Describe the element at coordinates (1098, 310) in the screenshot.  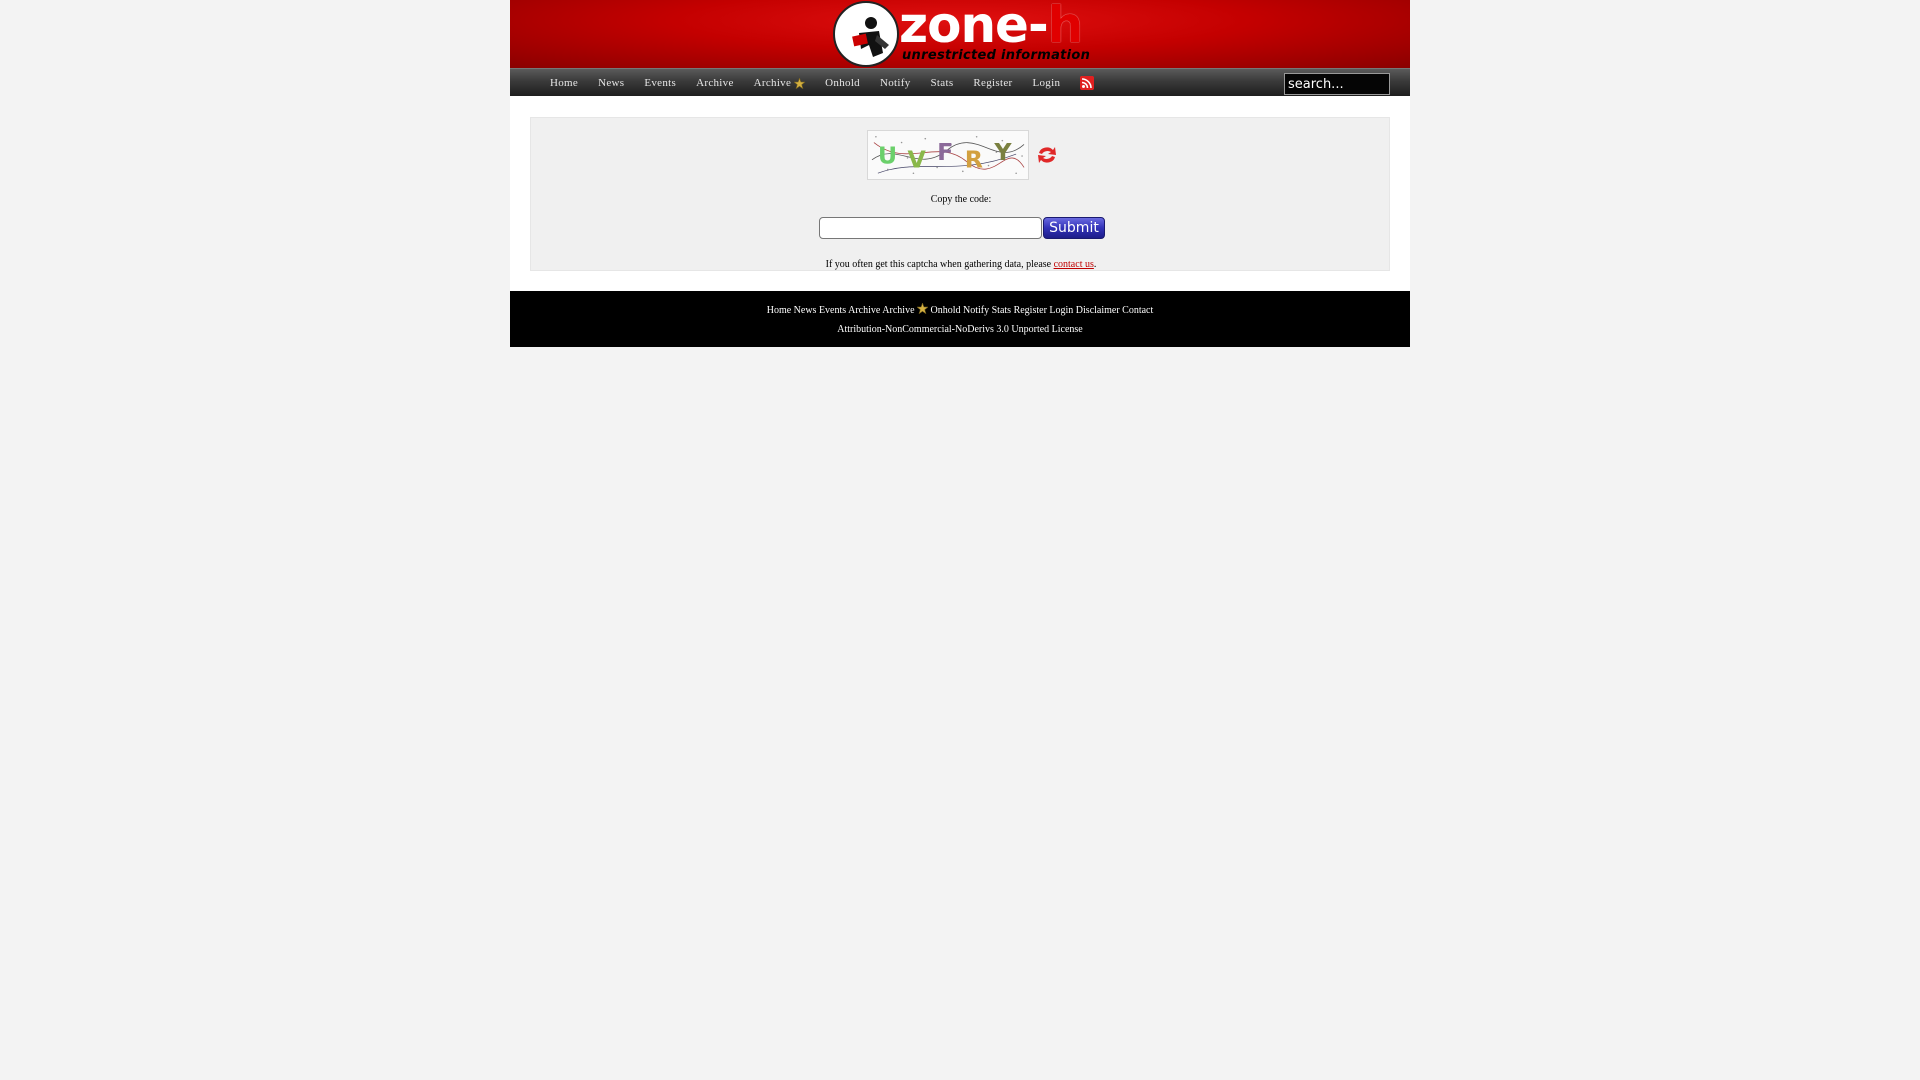
I see `footer-link-disclaimer: Disclaimer` at that location.